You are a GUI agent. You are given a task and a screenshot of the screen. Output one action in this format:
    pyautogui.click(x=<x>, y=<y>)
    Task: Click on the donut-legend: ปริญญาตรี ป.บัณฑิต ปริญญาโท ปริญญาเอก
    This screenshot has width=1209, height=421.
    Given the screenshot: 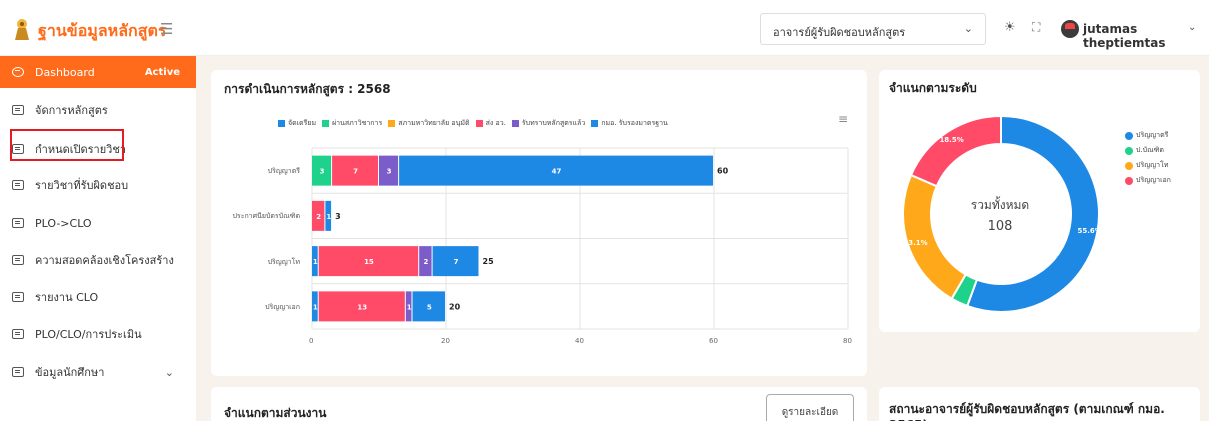 What is the action you would take?
    pyautogui.click(x=1148, y=160)
    